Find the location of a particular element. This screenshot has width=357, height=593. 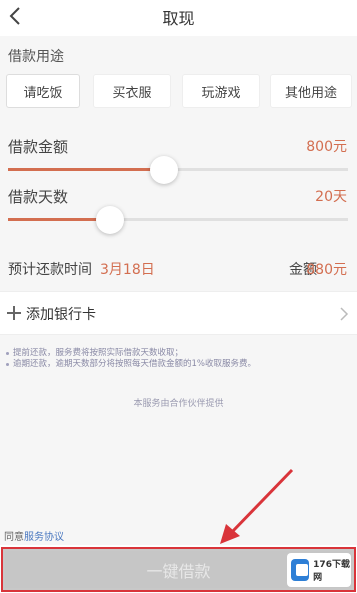

purpose-option-other: 其他用途 is located at coordinates (311, 91).